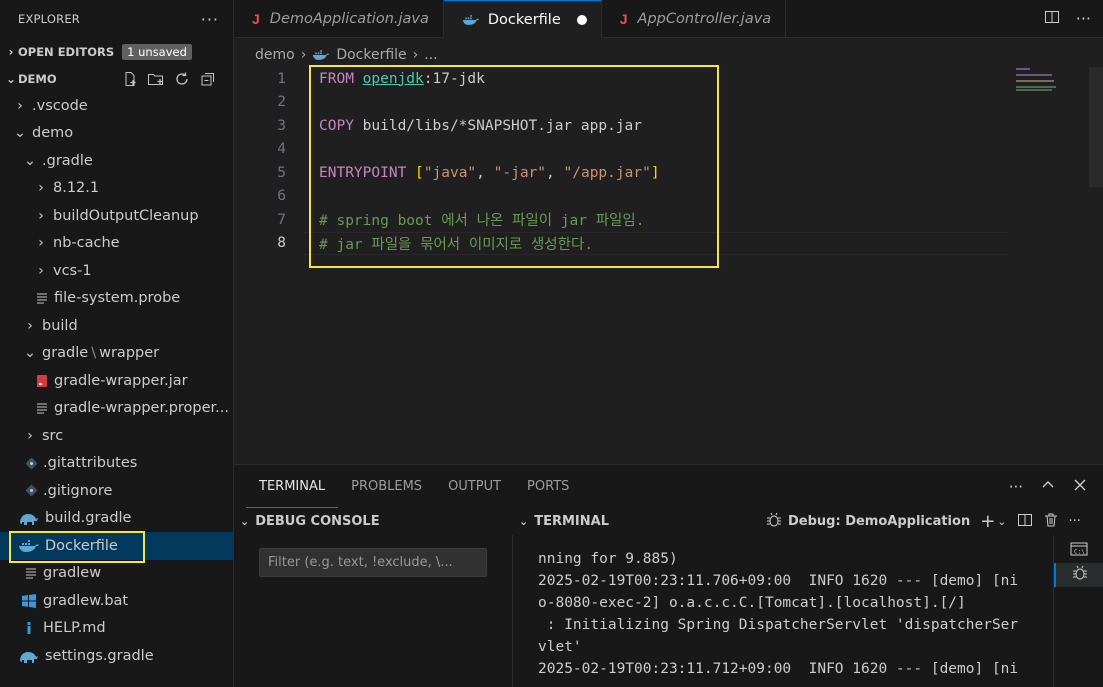 This screenshot has width=1103, height=687. What do you see at coordinates (29, 656) in the screenshot?
I see `gradle-elephant-icon` at bounding box center [29, 656].